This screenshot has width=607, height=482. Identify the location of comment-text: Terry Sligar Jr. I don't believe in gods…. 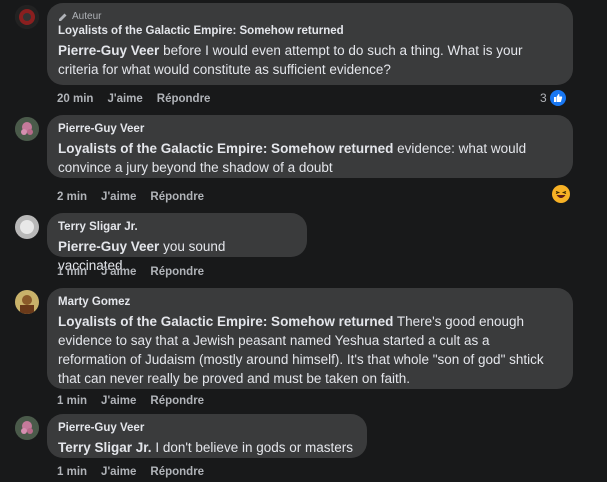
(206, 447).